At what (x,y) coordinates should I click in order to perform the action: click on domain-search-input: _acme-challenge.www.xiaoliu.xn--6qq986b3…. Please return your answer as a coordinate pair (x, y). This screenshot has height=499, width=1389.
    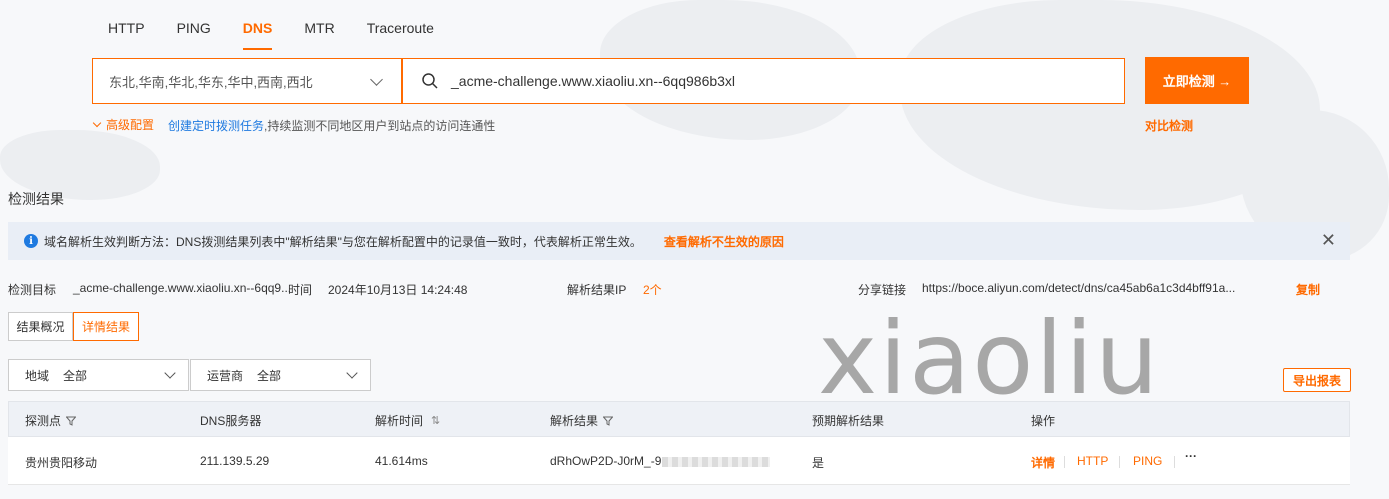
    Looking at the image, I should click on (763, 81).